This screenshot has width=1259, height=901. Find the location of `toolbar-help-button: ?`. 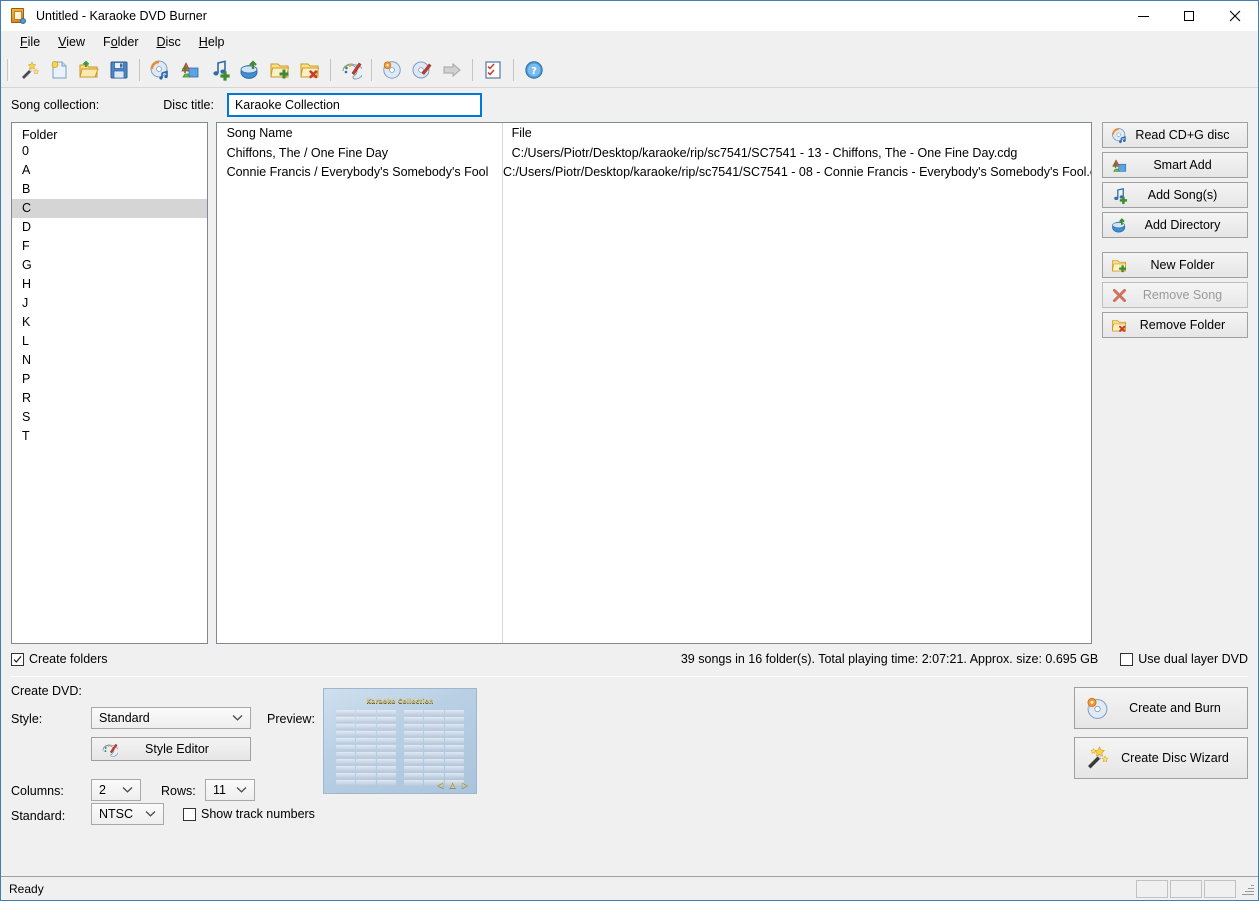

toolbar-help-button: ? is located at coordinates (534, 70).